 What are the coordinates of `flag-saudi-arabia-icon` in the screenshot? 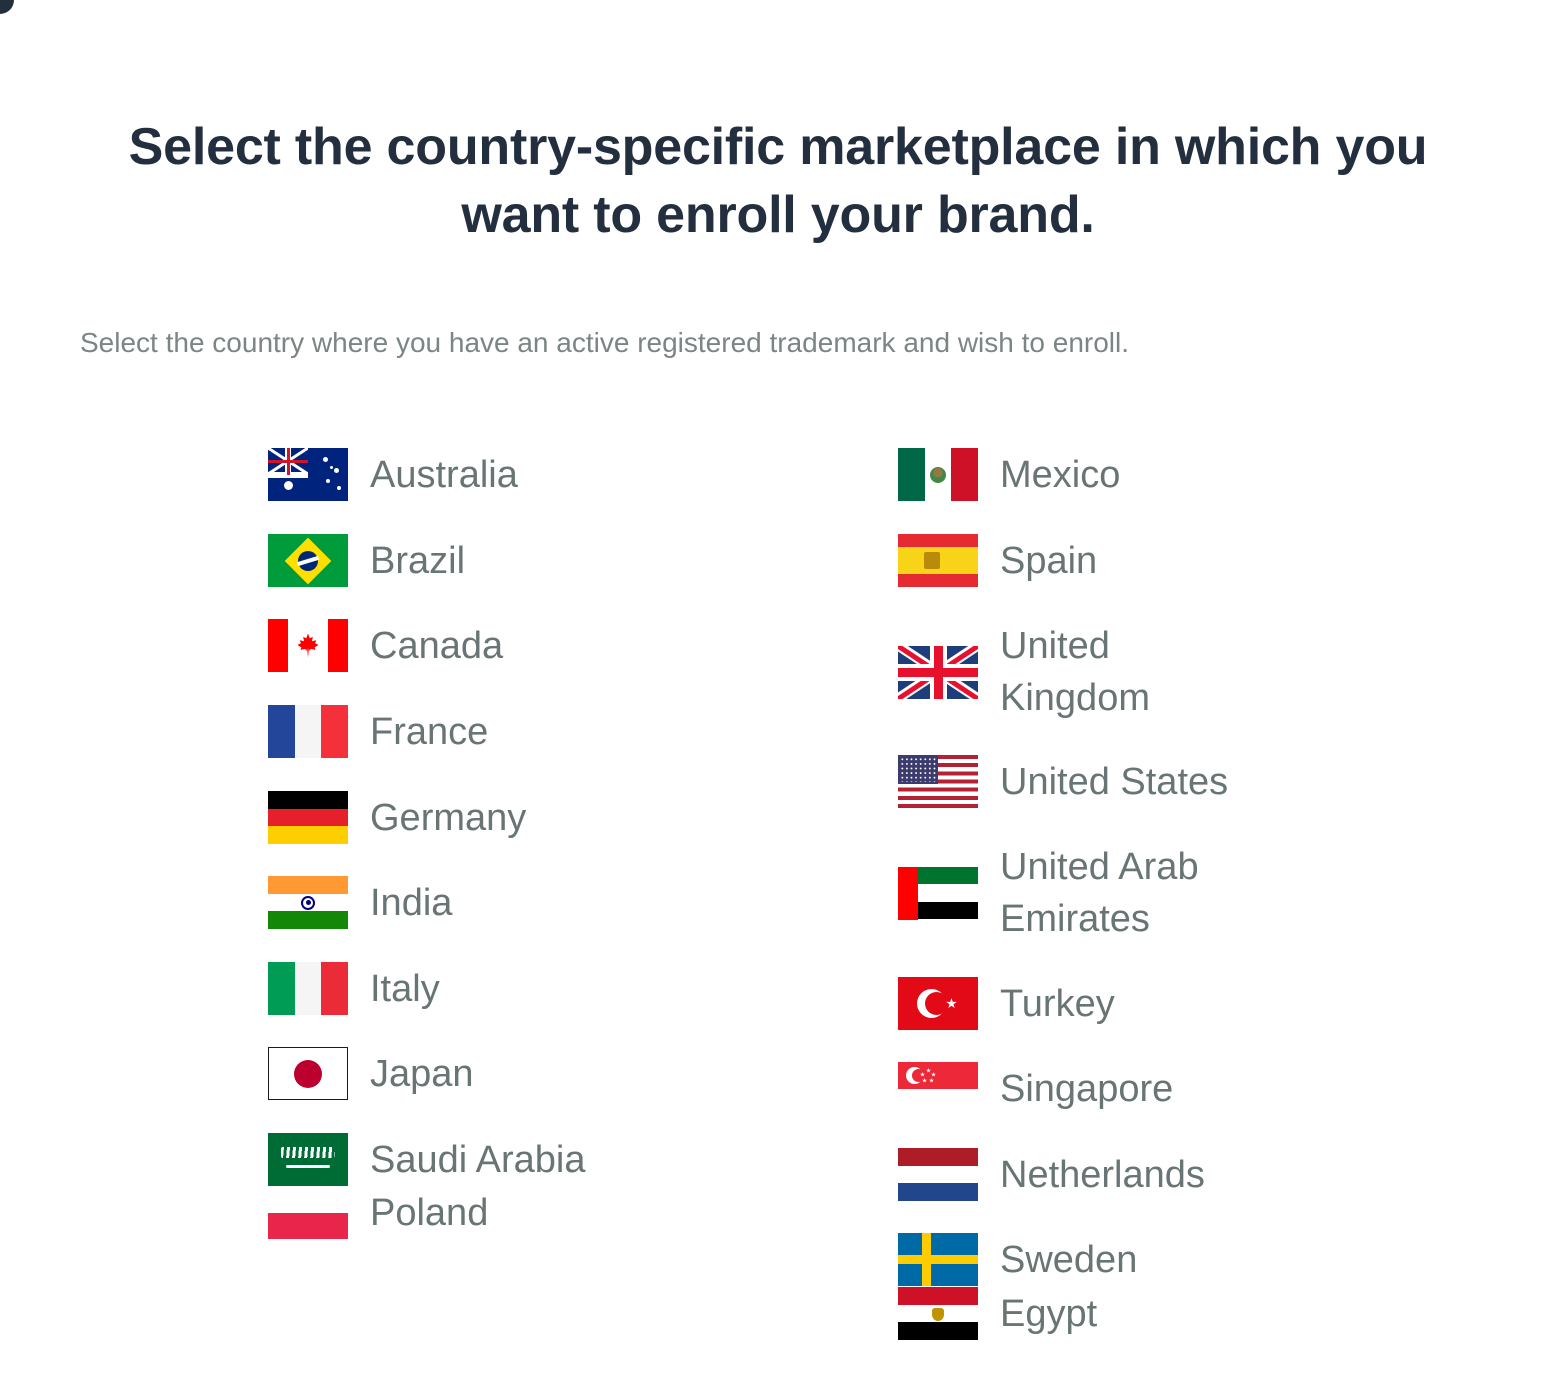 It's located at (308, 1159).